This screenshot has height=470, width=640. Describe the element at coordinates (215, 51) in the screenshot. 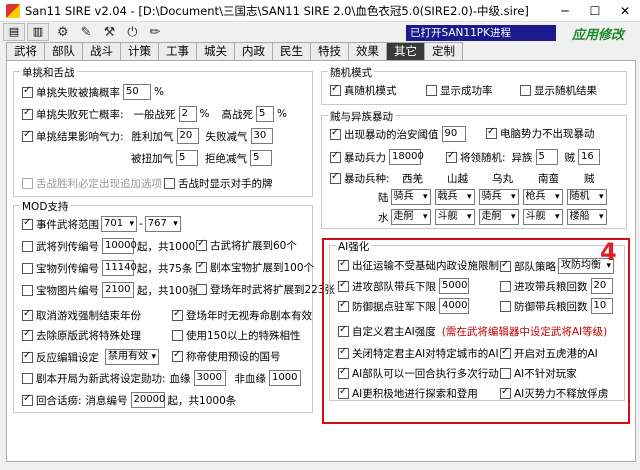

I see `tab-city: 城关` at that location.